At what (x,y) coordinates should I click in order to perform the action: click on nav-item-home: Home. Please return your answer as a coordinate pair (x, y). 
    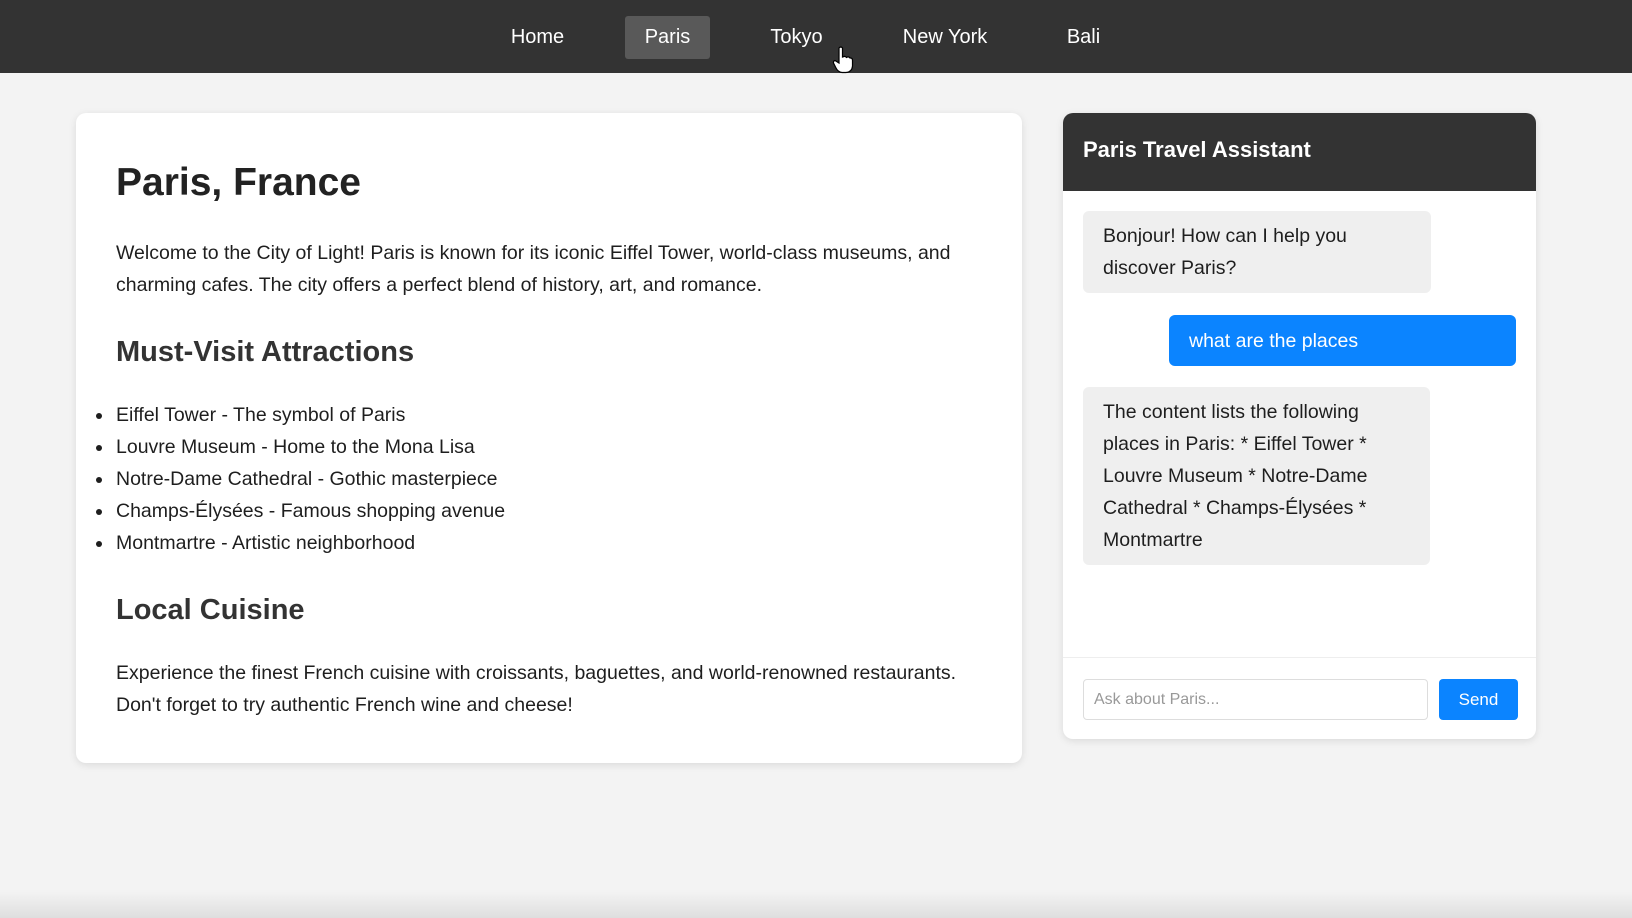
    Looking at the image, I should click on (537, 37).